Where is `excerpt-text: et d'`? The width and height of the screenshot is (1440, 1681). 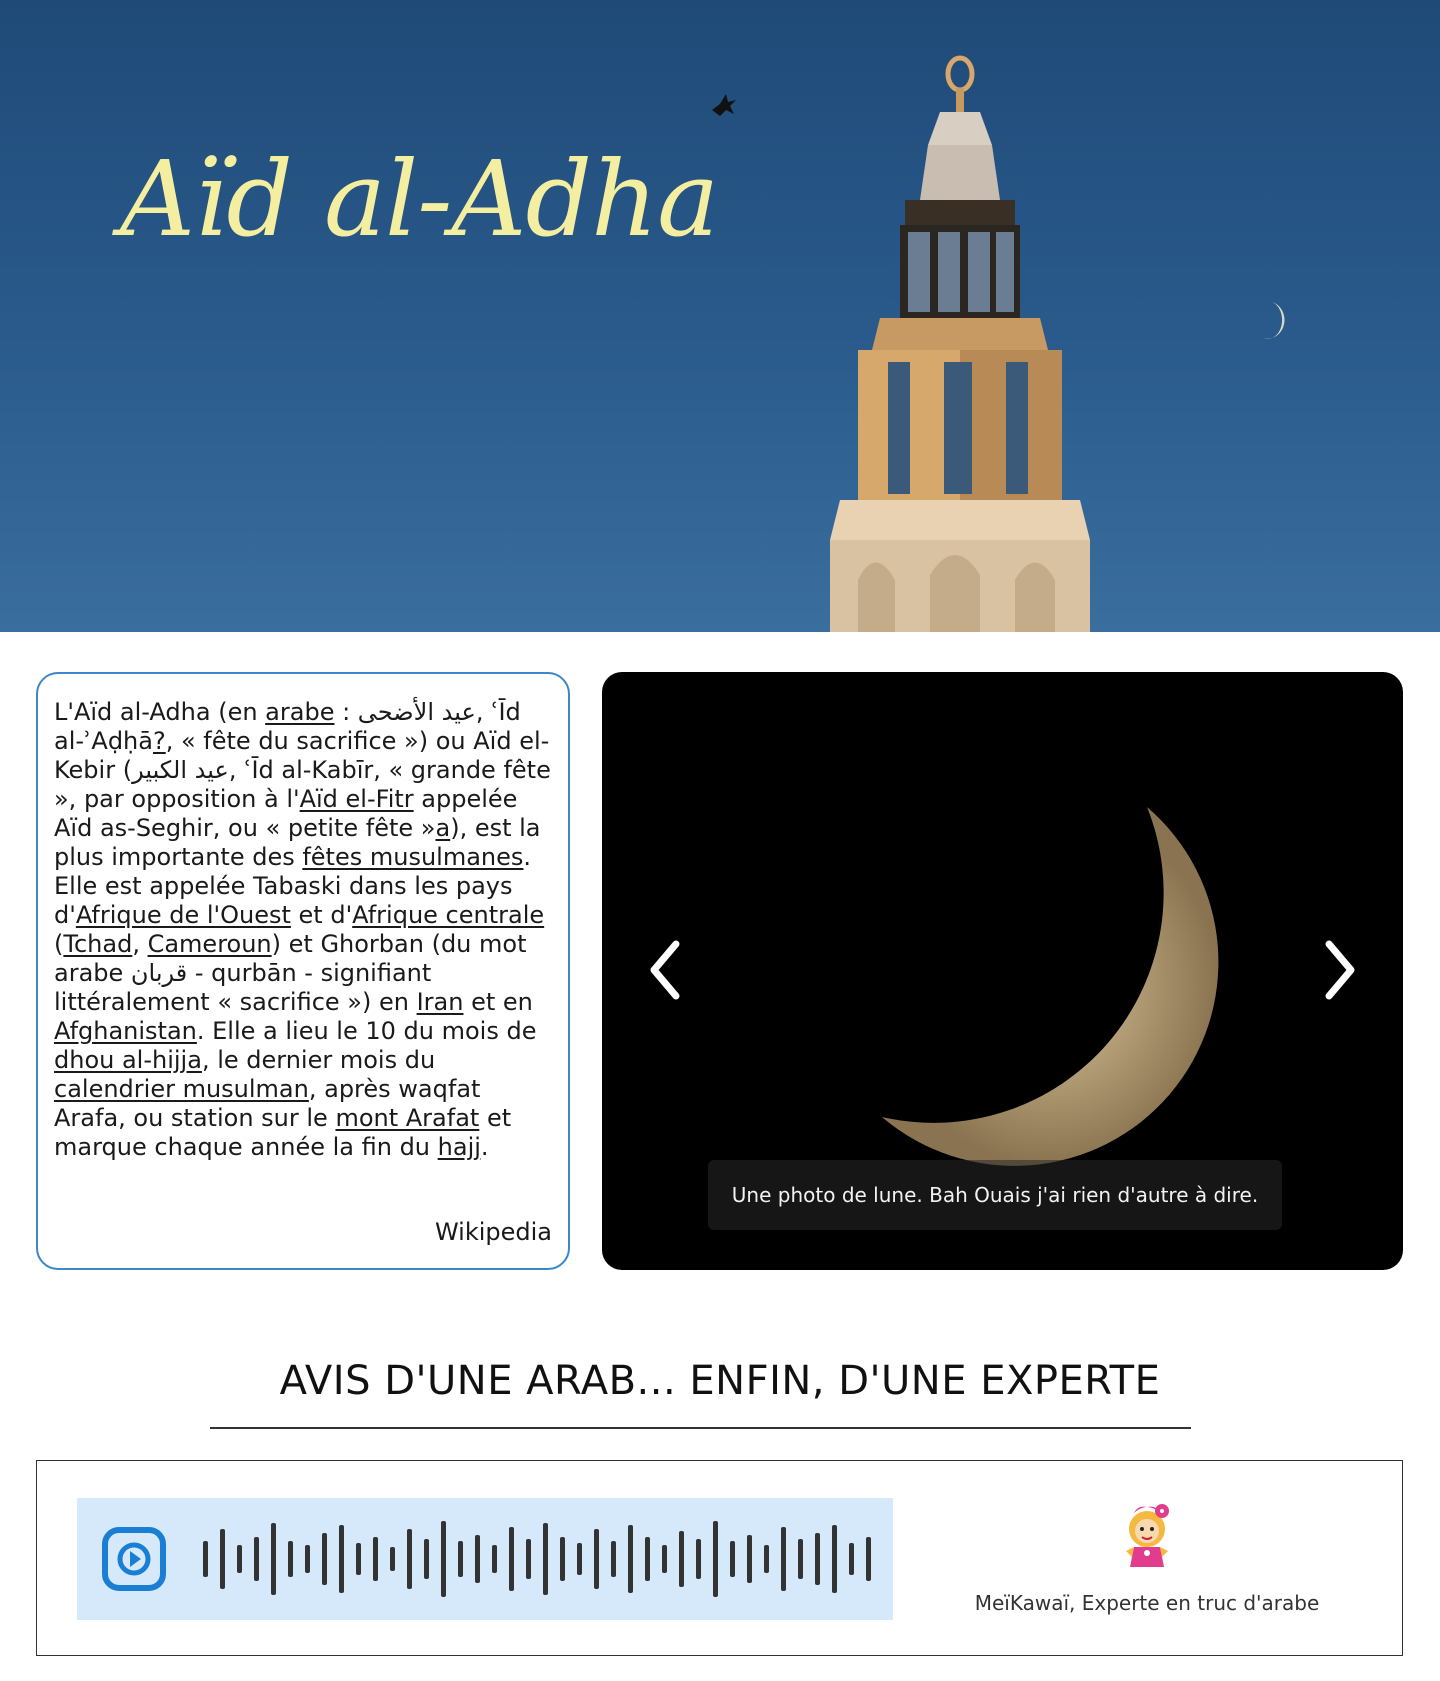 excerpt-text: et d' is located at coordinates (321, 915).